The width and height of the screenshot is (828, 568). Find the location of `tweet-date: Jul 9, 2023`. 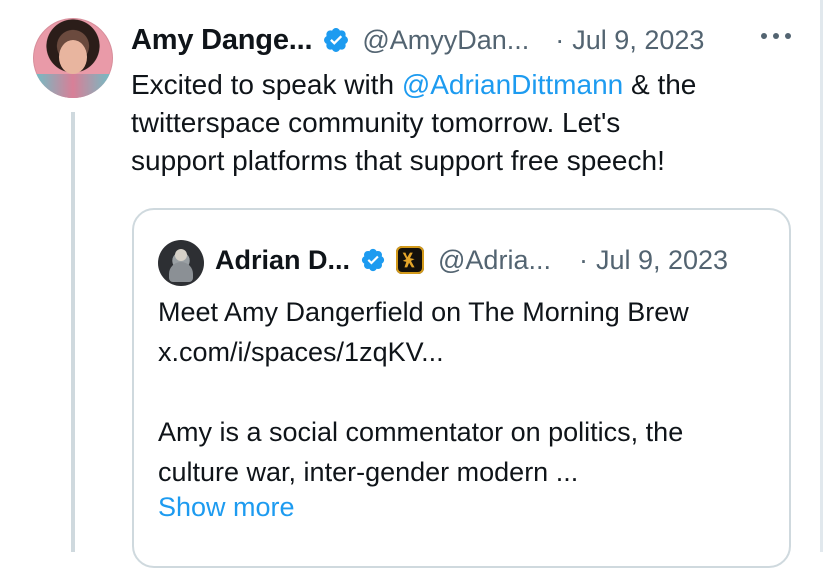

tweet-date: Jul 9, 2023 is located at coordinates (638, 40).